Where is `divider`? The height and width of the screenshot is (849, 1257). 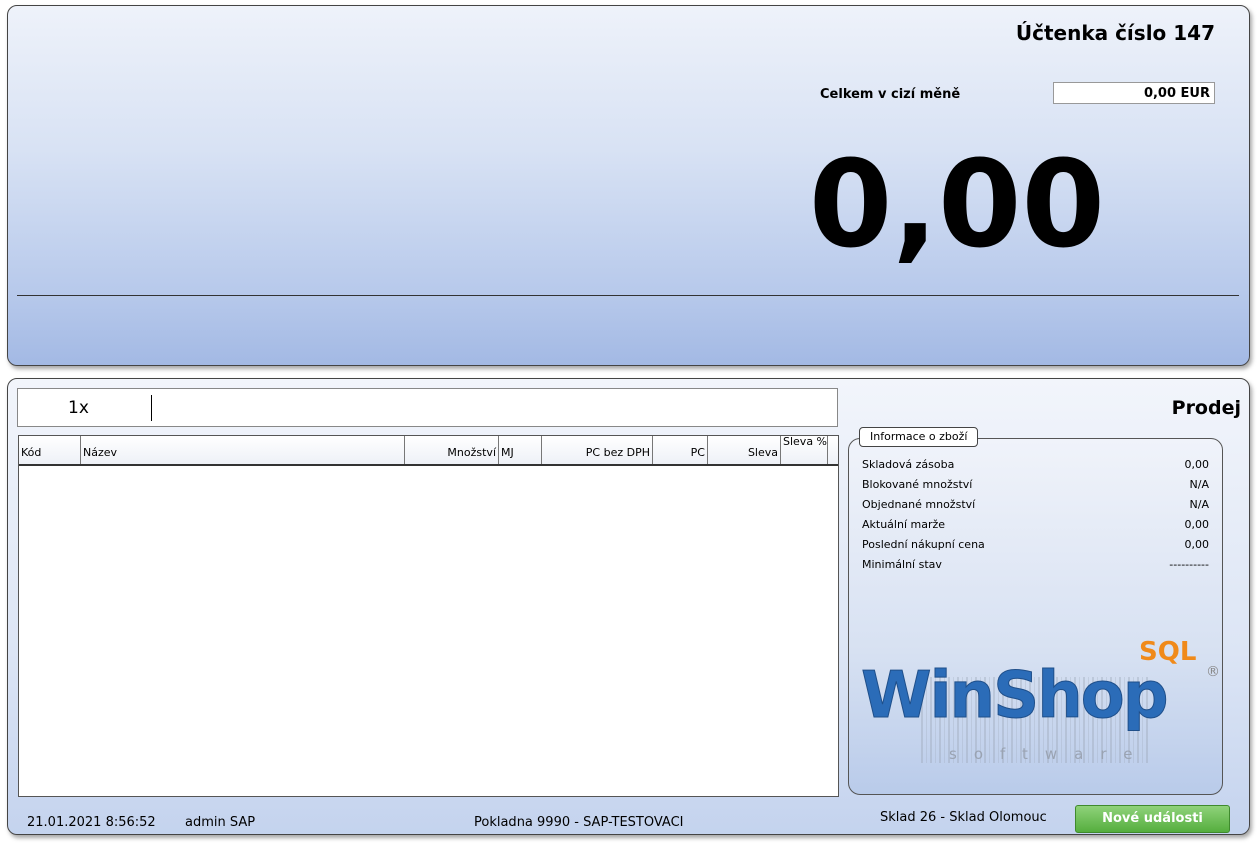 divider is located at coordinates (628, 295).